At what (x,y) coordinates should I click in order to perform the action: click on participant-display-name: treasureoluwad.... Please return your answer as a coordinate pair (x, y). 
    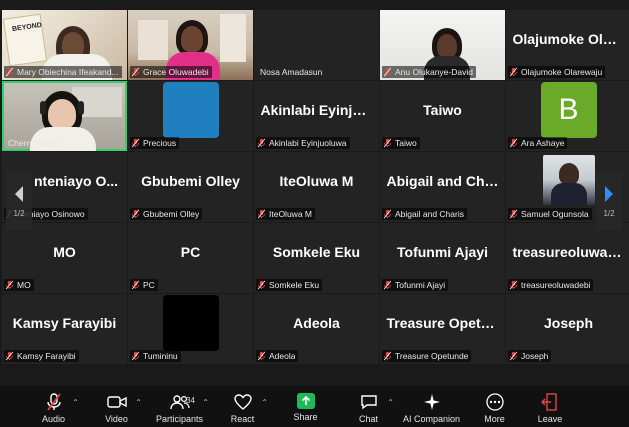
    Looking at the image, I should click on (570, 252).